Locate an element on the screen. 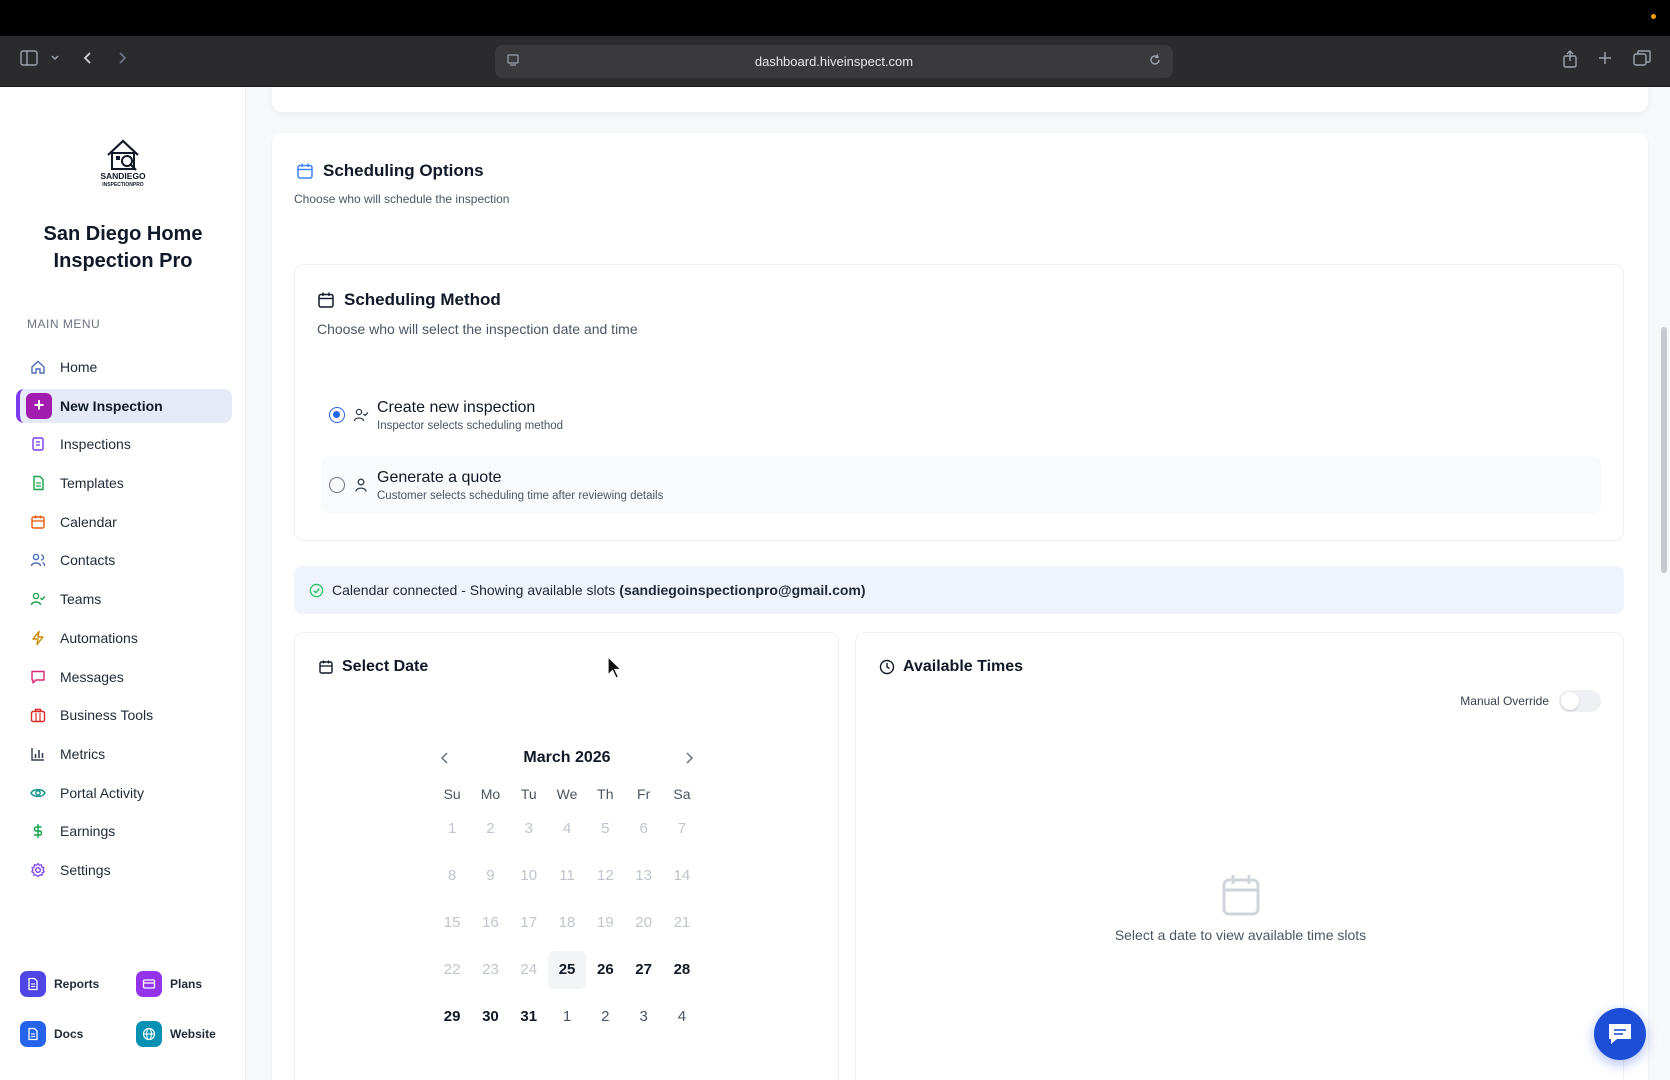 This screenshot has height=1080, width=1670. calendar-day-disabled: 7 is located at coordinates (682, 828).